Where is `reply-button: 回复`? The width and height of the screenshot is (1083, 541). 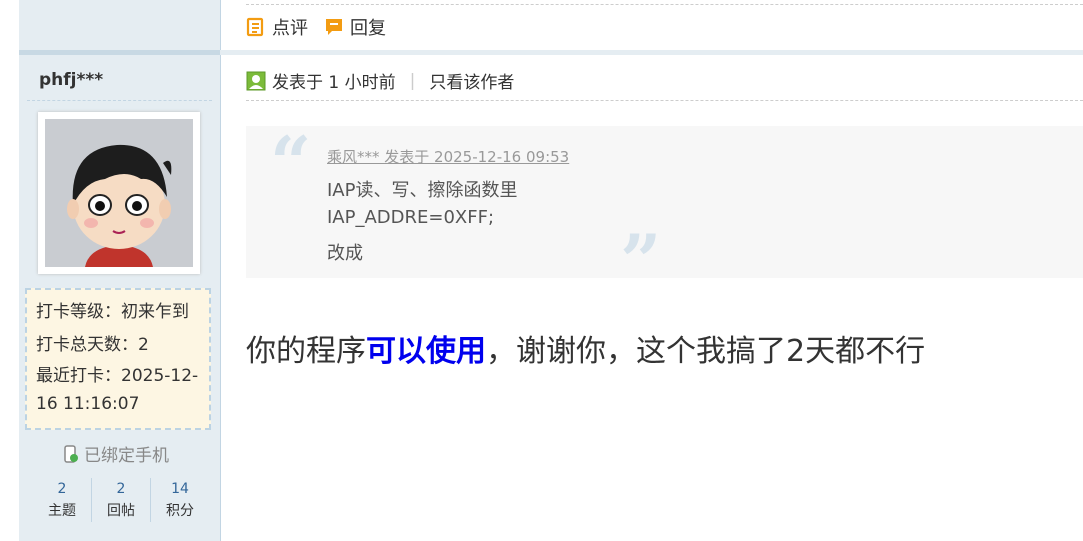
reply-button: 回复 is located at coordinates (355, 27).